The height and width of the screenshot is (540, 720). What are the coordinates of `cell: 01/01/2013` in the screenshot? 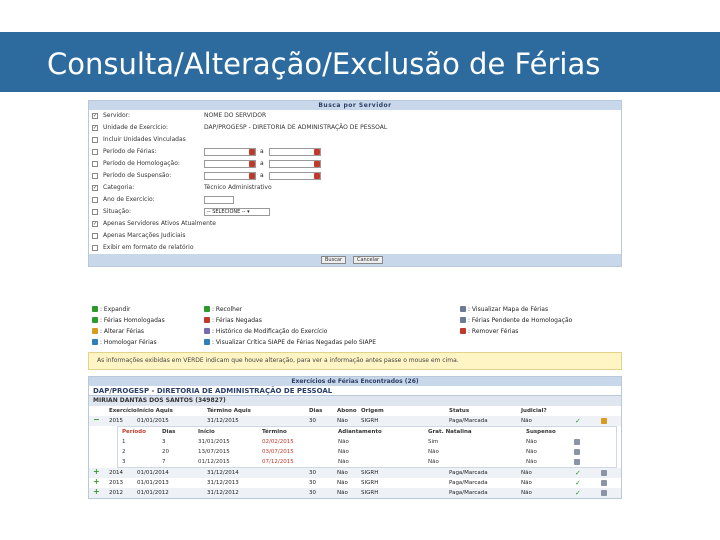 It's located at (153, 483).